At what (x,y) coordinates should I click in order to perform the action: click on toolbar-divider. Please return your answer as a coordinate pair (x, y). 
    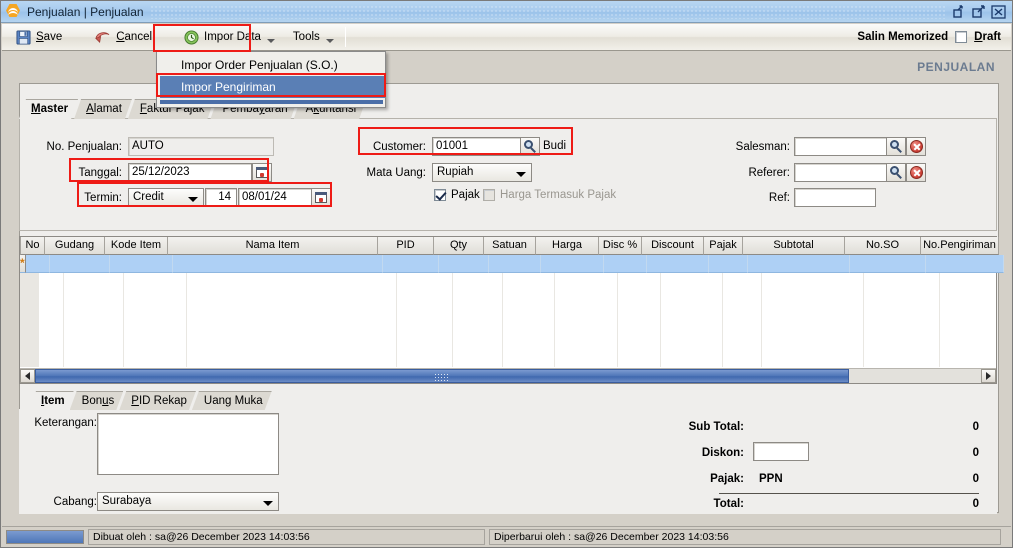
    Looking at the image, I should click on (345, 37).